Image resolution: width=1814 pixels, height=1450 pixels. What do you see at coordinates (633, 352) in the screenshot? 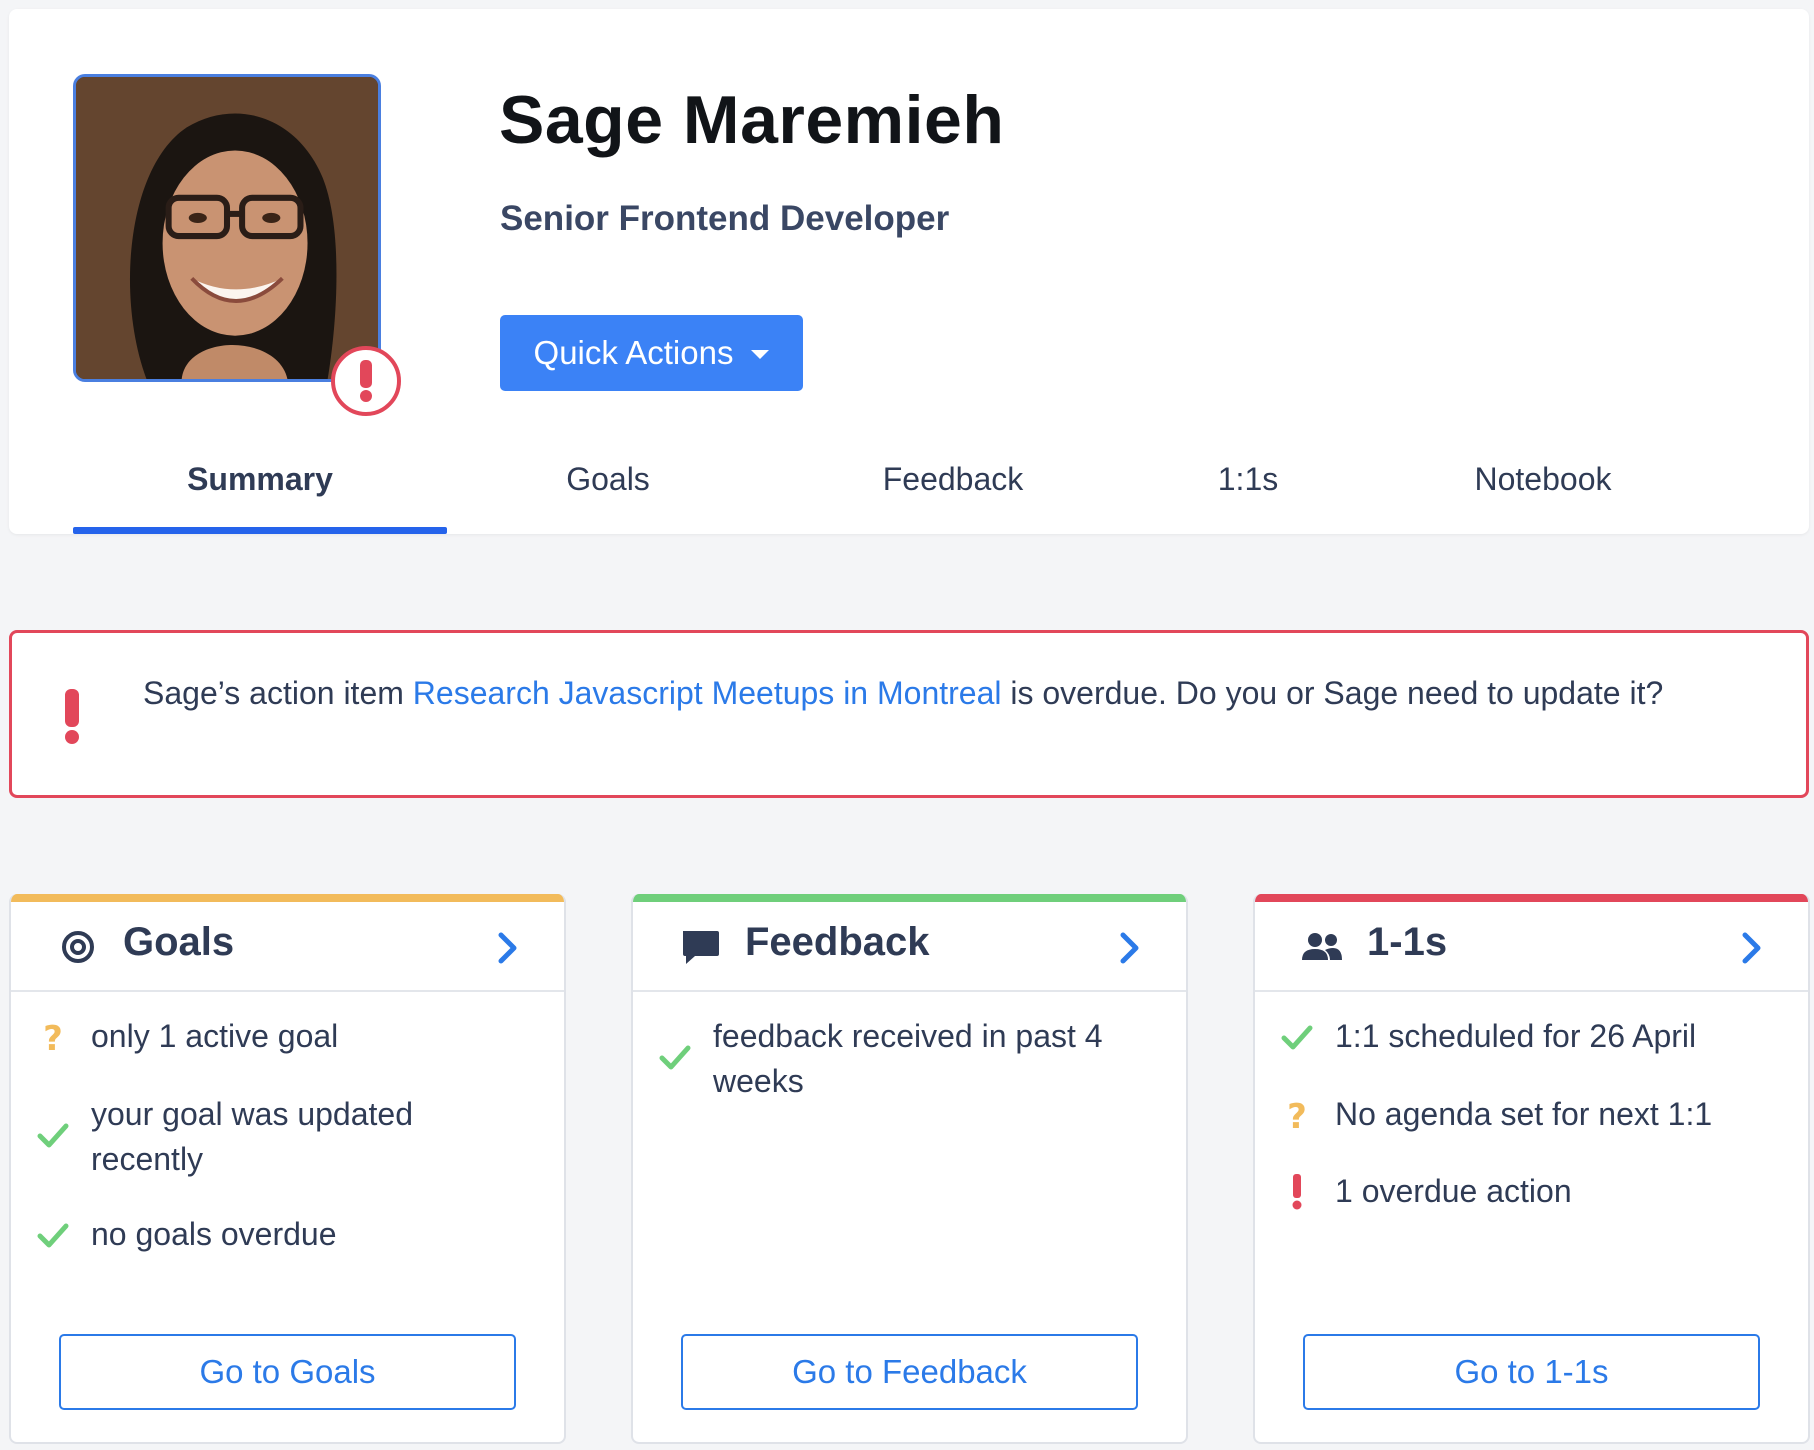
I see `quick-actions-label: Quick Actions` at bounding box center [633, 352].